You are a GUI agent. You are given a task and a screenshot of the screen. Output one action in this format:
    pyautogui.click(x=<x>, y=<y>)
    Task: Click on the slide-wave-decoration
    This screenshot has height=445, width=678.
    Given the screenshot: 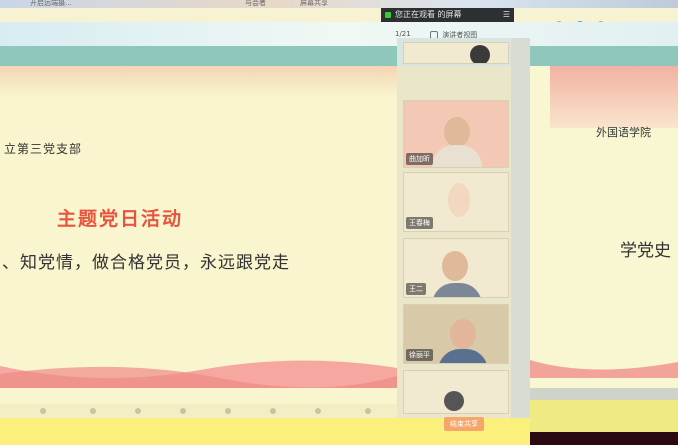 What is the action you would take?
    pyautogui.click(x=198, y=374)
    